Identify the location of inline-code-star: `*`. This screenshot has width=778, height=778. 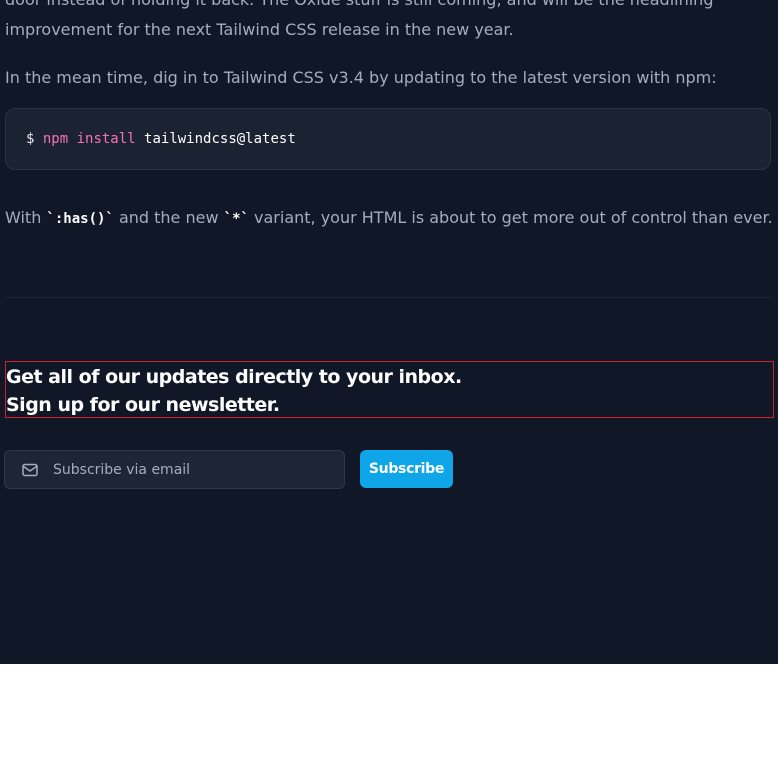
(236, 219).